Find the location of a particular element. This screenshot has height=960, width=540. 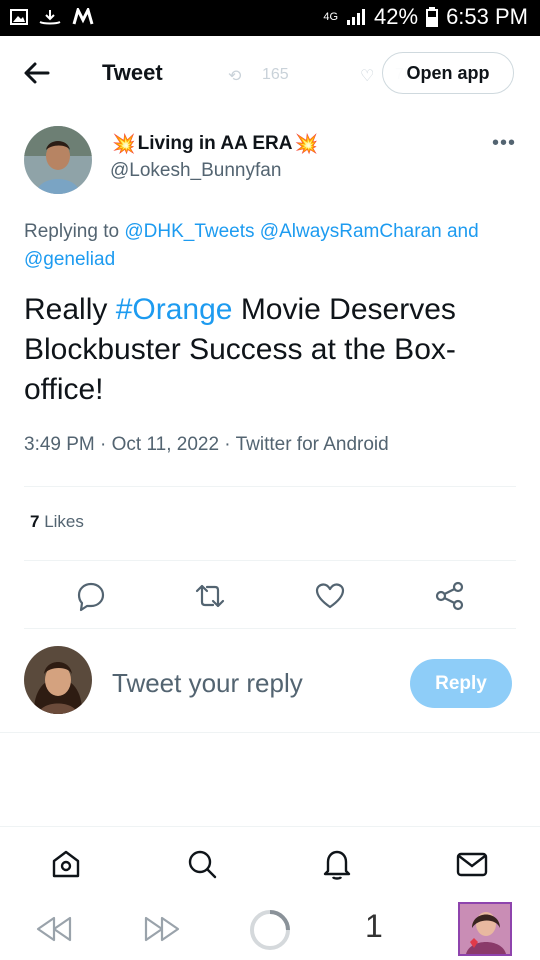

author-display-name: Living in AA ERA is located at coordinates (215, 143).